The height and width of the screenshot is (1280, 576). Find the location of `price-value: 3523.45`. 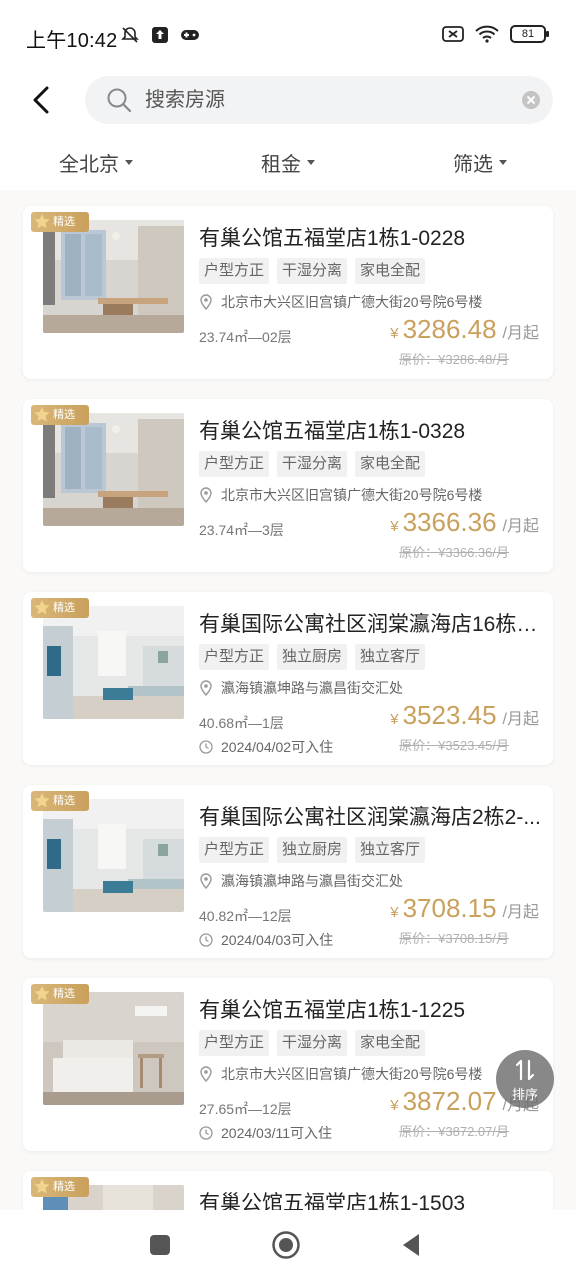

price-value: 3523.45 is located at coordinates (449, 715).